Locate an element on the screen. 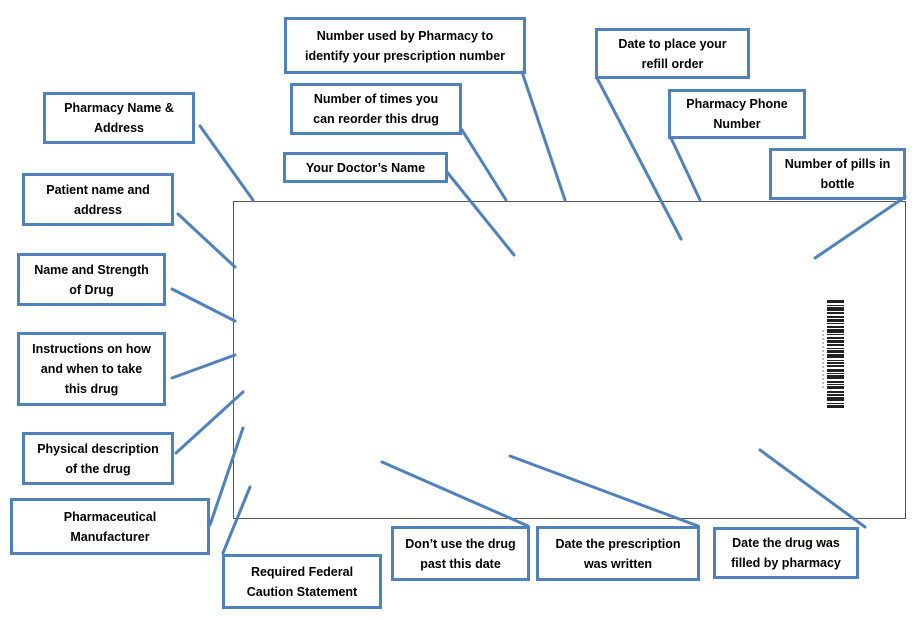 Image resolution: width=923 pixels, height=620 pixels. callout-text: of Drug is located at coordinates (91, 289).